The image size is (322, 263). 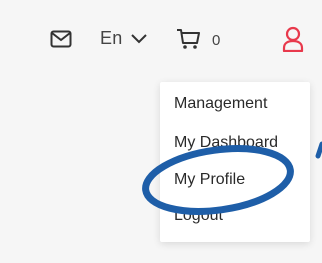 I want to click on cart-count: 0, so click(x=216, y=40).